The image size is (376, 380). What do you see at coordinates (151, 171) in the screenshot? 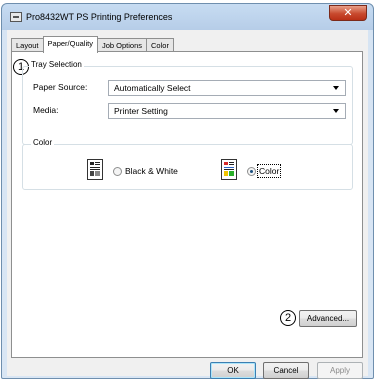
I see `bw-label: Black & White` at bounding box center [151, 171].